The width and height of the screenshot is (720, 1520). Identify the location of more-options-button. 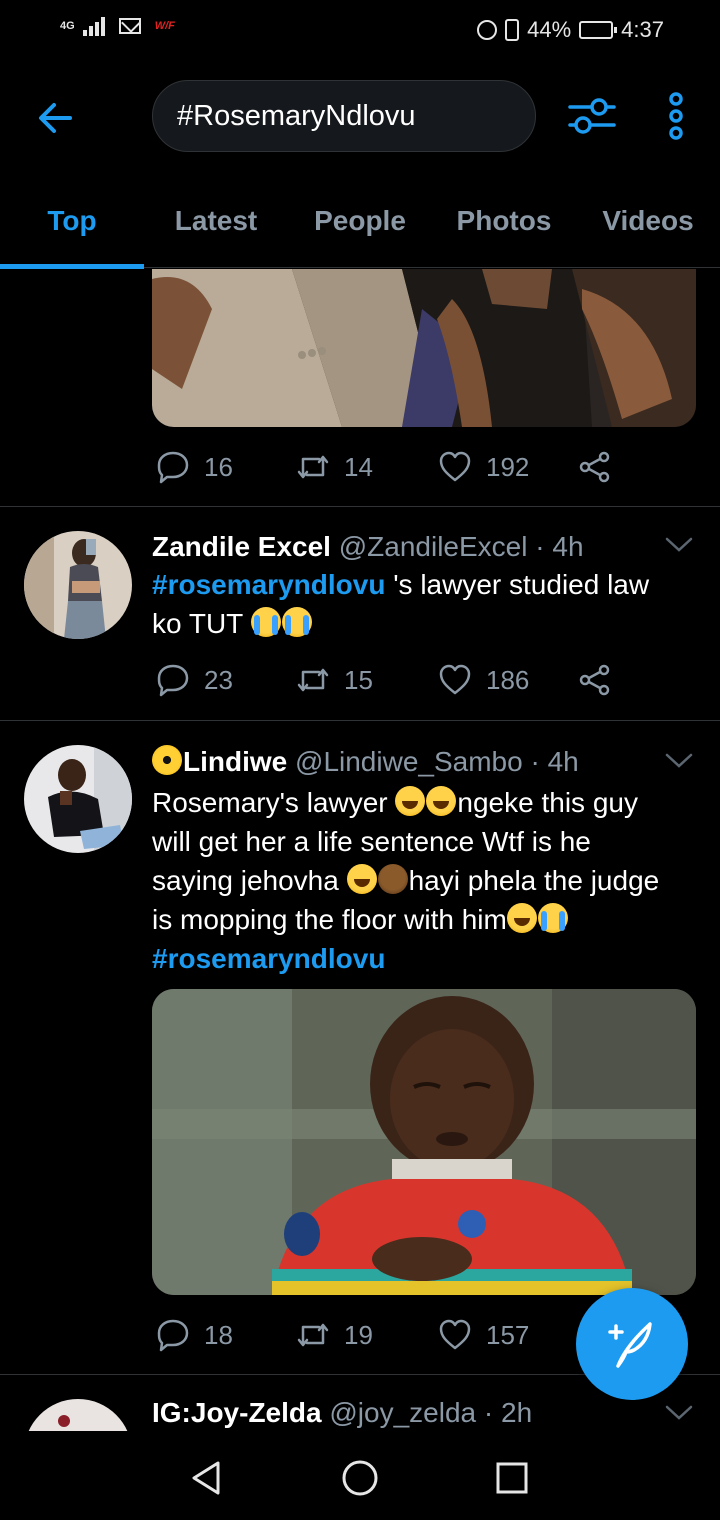
(676, 116).